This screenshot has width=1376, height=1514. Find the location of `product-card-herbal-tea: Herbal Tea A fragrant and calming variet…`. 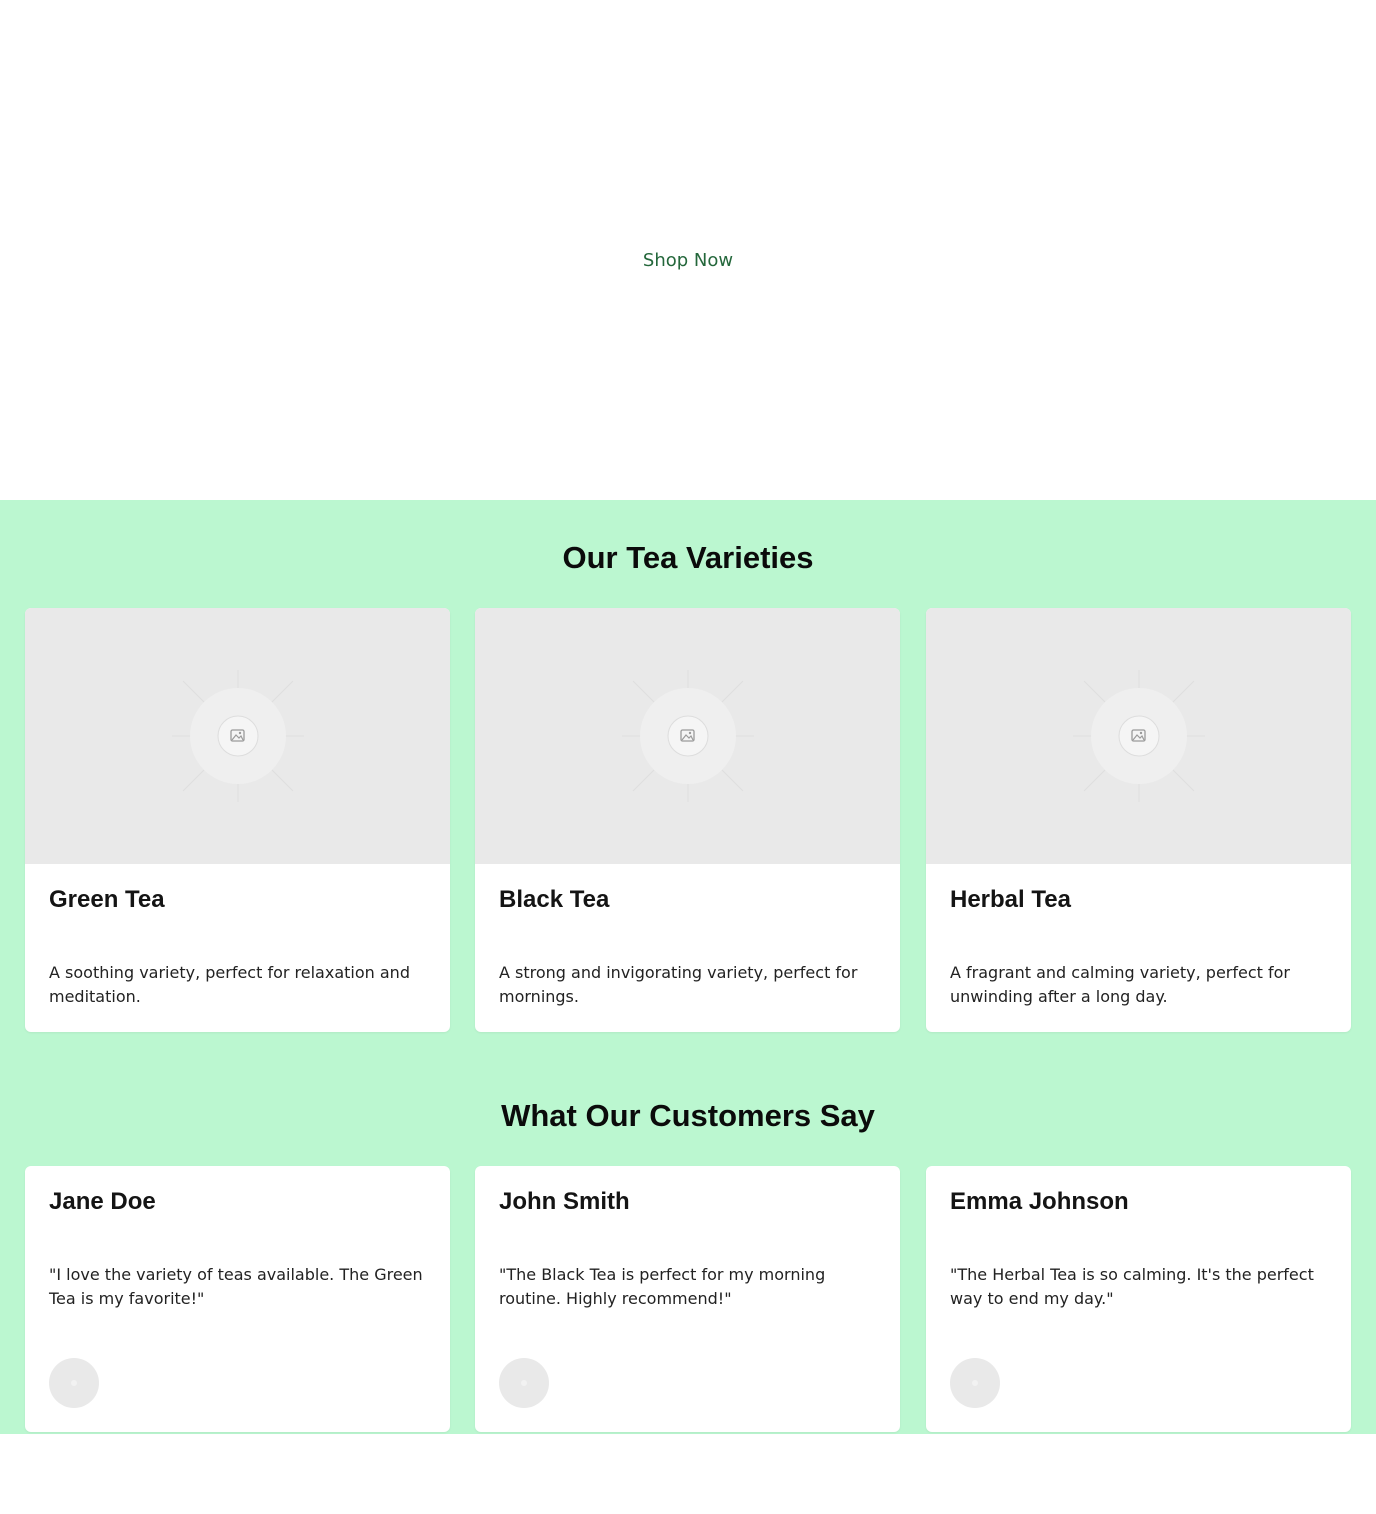

product-card-herbal-tea: Herbal Tea A fragrant and calming variet… is located at coordinates (1138, 820).